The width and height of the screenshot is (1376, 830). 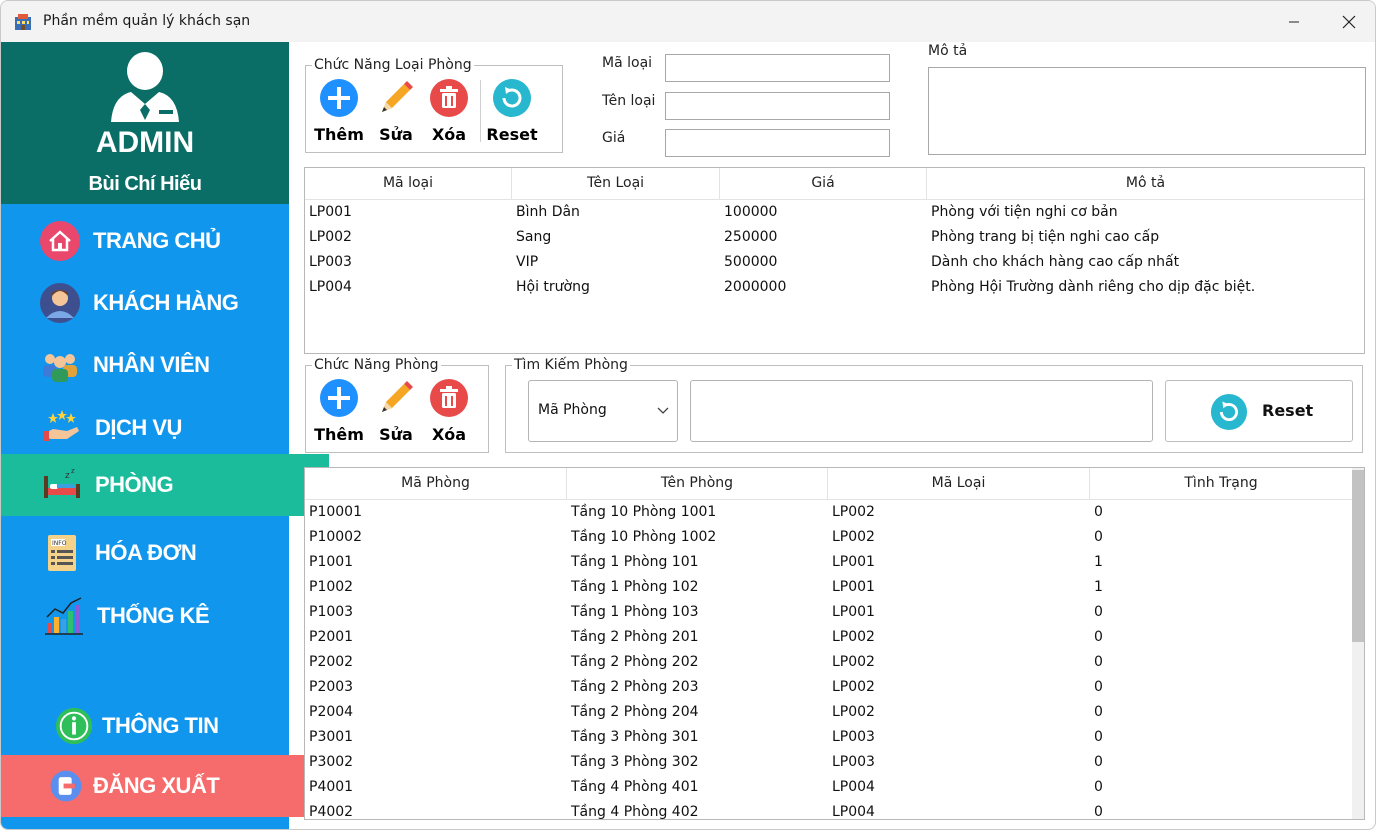 What do you see at coordinates (396, 118) in the screenshot?
I see `edit-room-type-button: Sửa` at bounding box center [396, 118].